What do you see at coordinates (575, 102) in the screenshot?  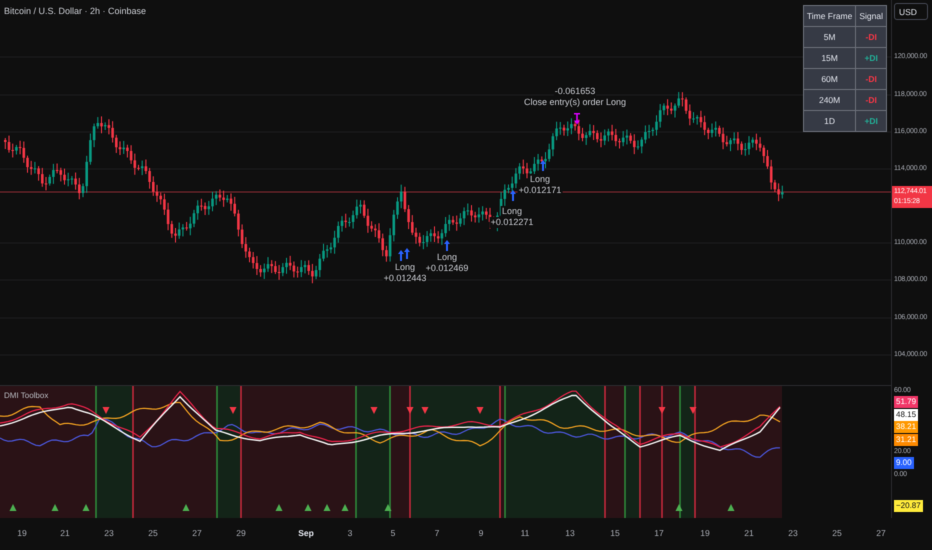 I see `trade-label: Close entry(s) order Long` at bounding box center [575, 102].